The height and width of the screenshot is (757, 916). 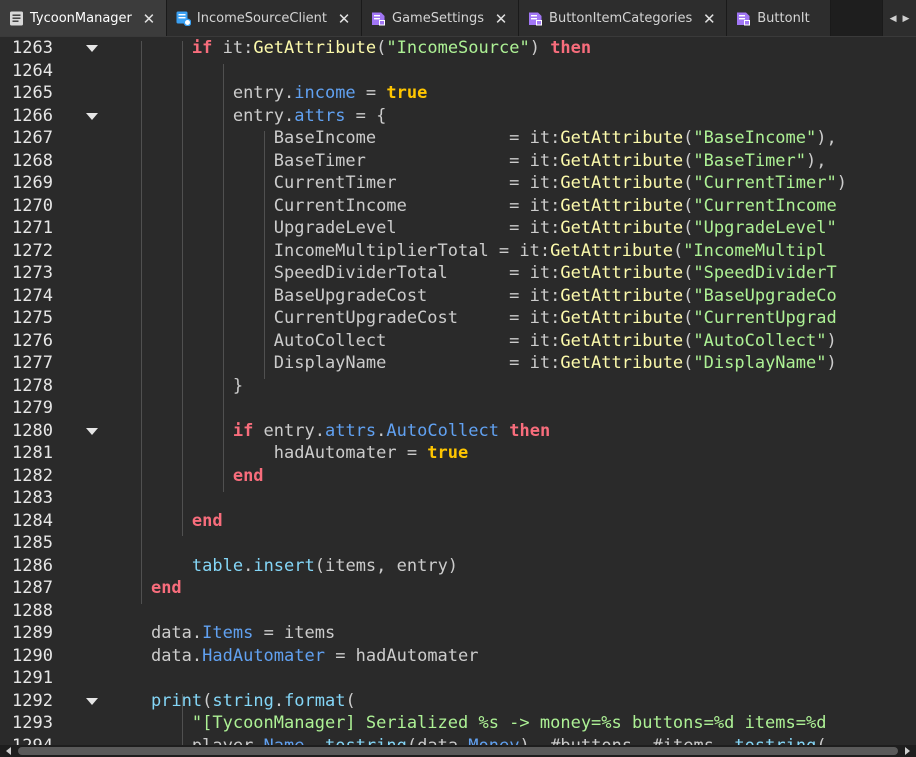 I want to click on line-number: 1290, so click(x=32, y=655).